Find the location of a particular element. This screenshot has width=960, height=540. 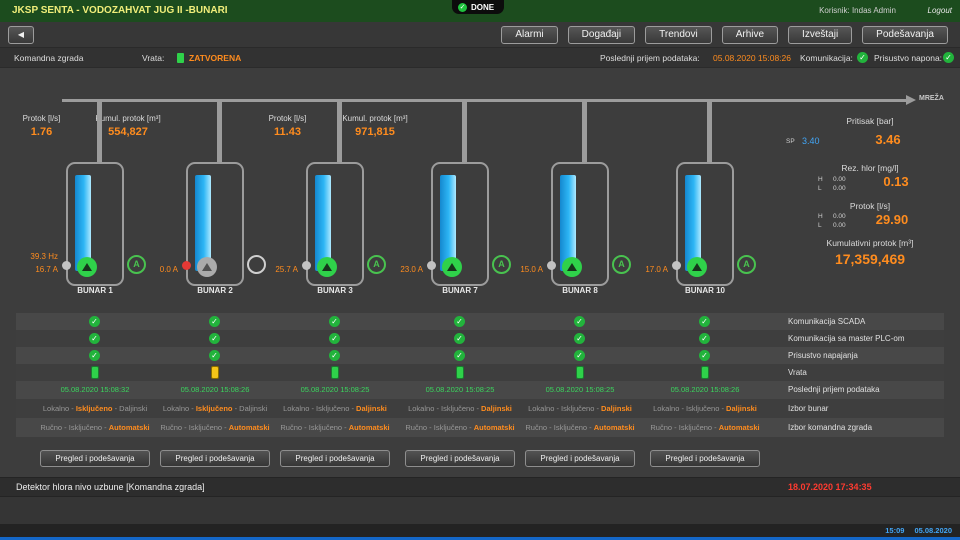

footer-clock: 15:09 05.08.2020 is located at coordinates (918, 530).